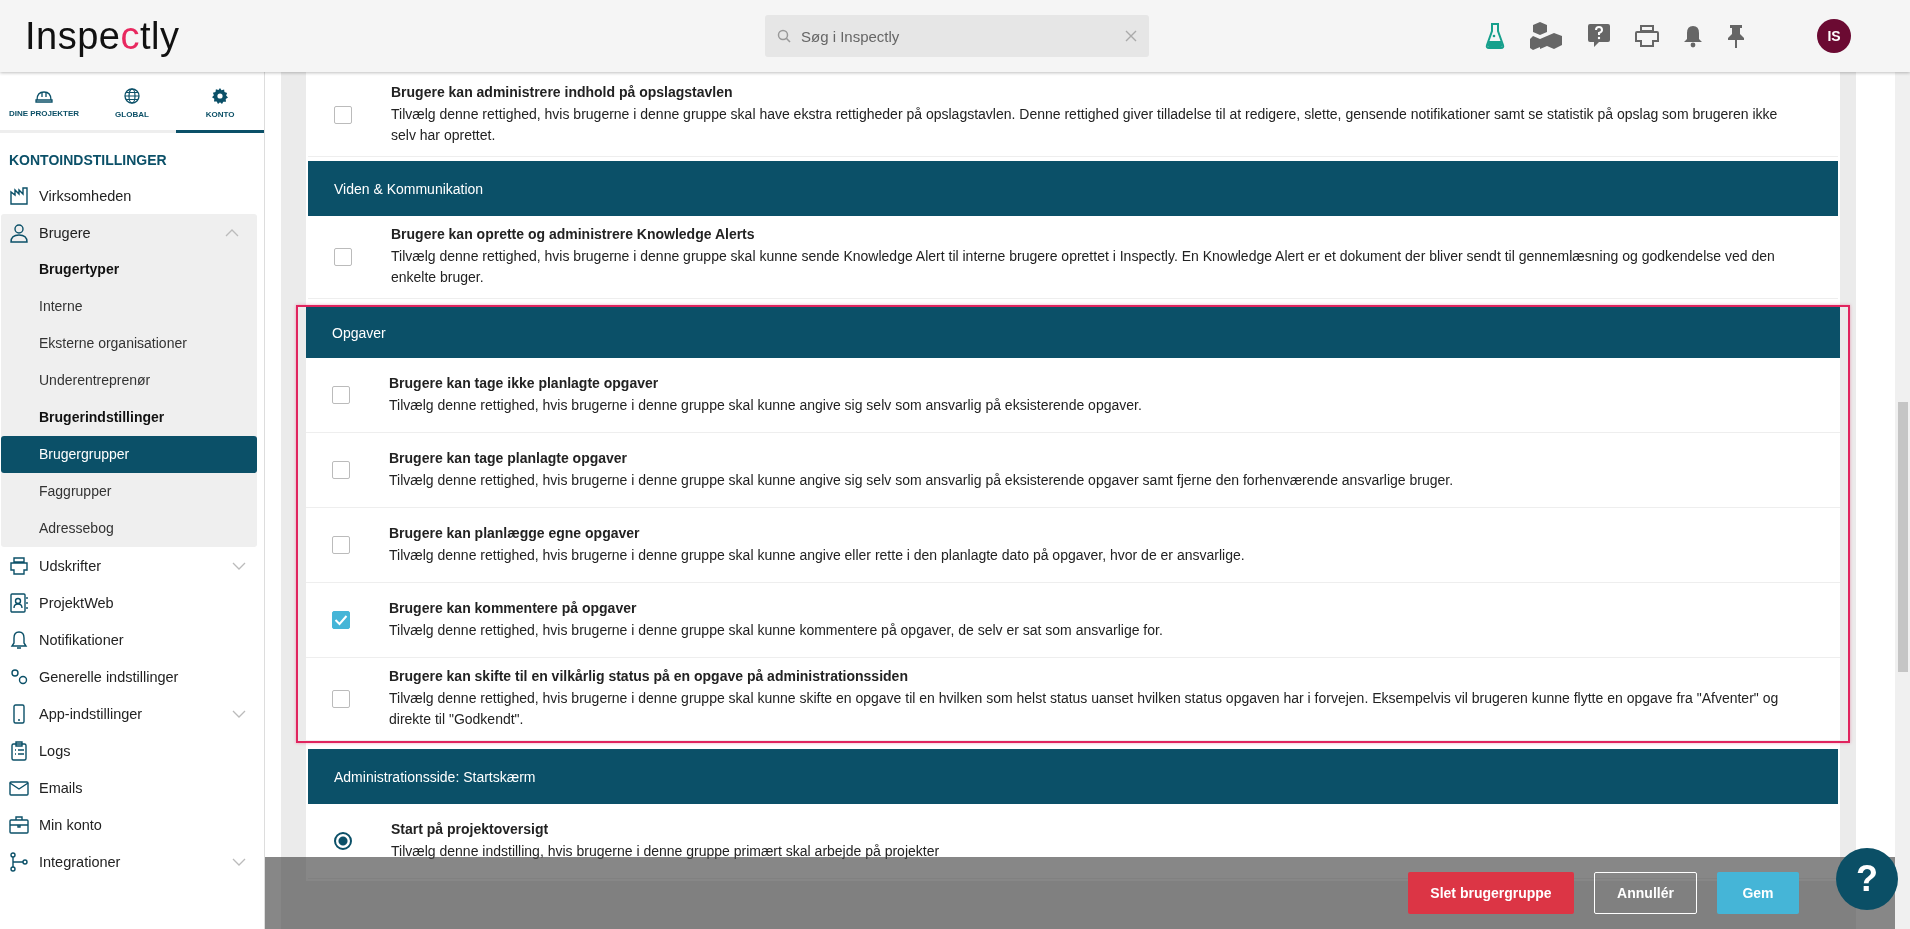  Describe the element at coordinates (649, 676) in the screenshot. I see `setting-title: Brugere kan skifte til en vilkårlig status på en opgave på administrationssiden` at that location.